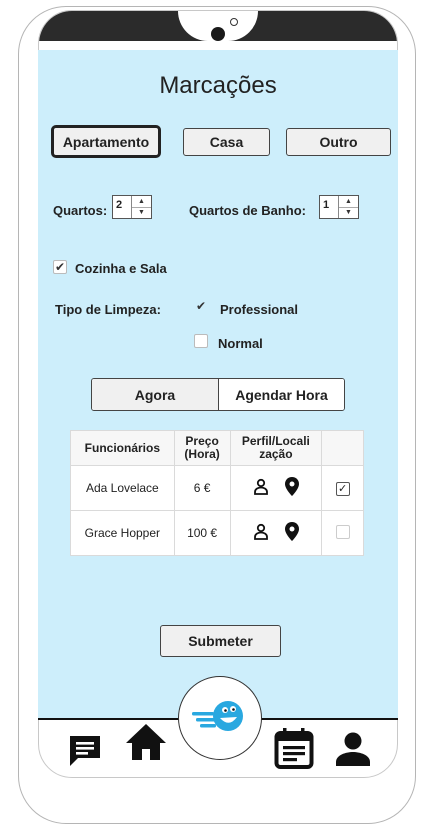 Image resolution: width=426 pixels, height=830 pixels. Describe the element at coordinates (294, 751) in the screenshot. I see `calendar-icon` at that location.